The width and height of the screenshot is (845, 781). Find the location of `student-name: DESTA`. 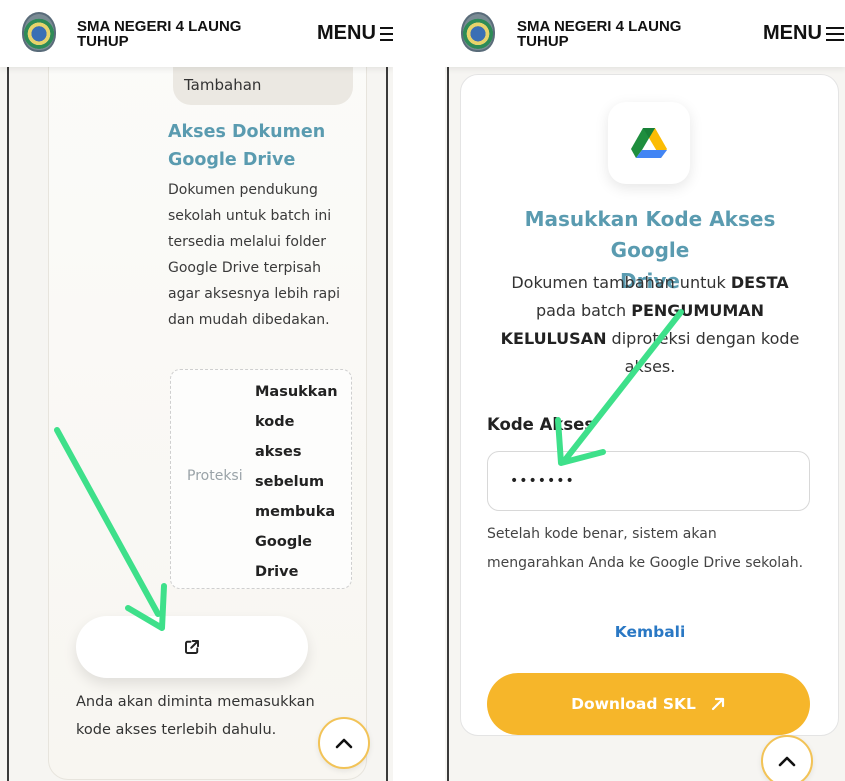

student-name: DESTA is located at coordinates (759, 282).